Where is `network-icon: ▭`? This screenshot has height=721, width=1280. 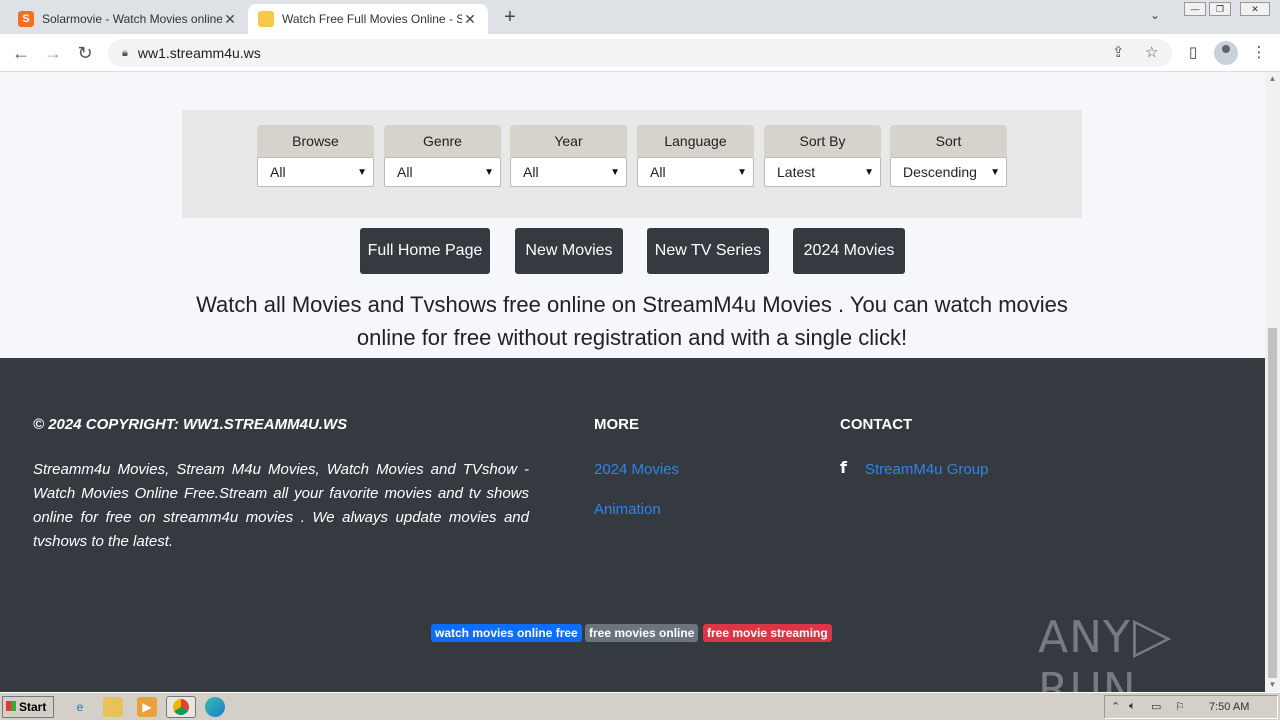 network-icon: ▭ is located at coordinates (1156, 706).